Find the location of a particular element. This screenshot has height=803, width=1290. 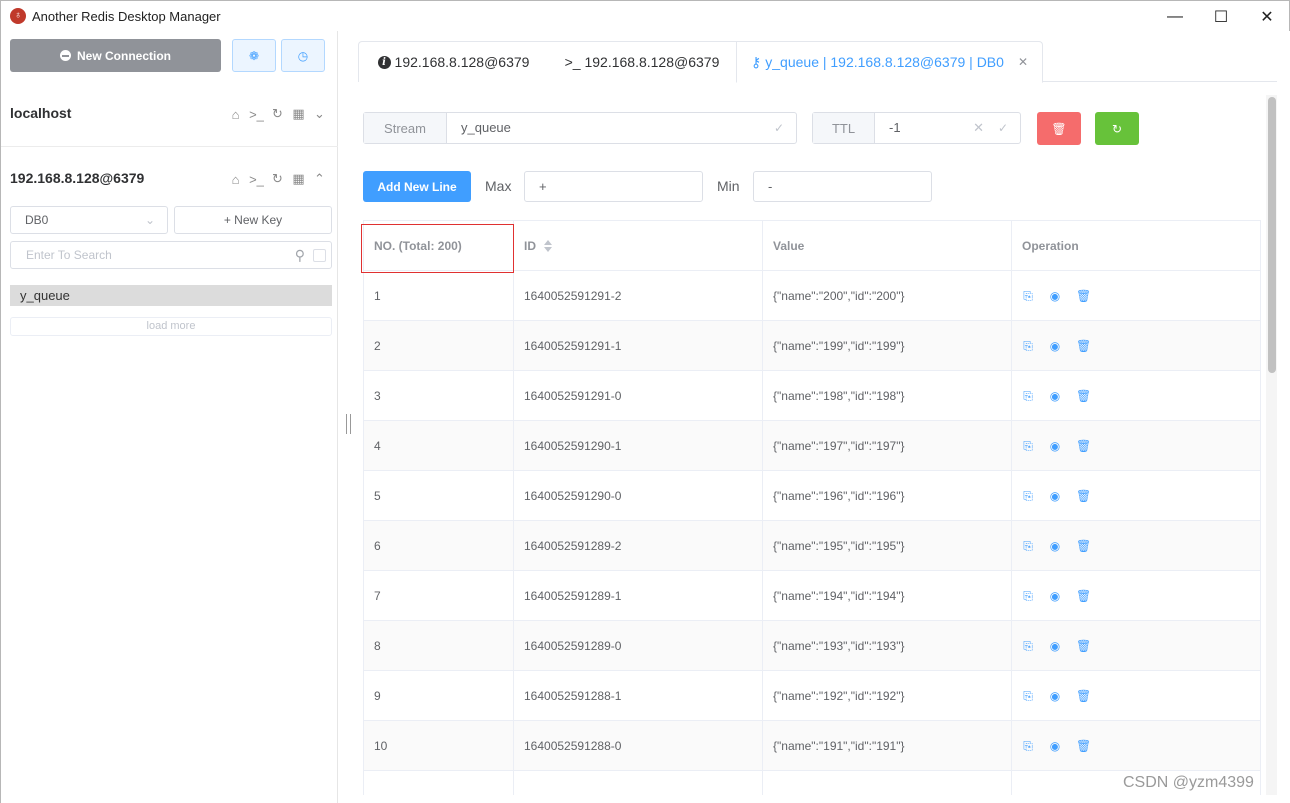

cell-no is located at coordinates (439, 783).